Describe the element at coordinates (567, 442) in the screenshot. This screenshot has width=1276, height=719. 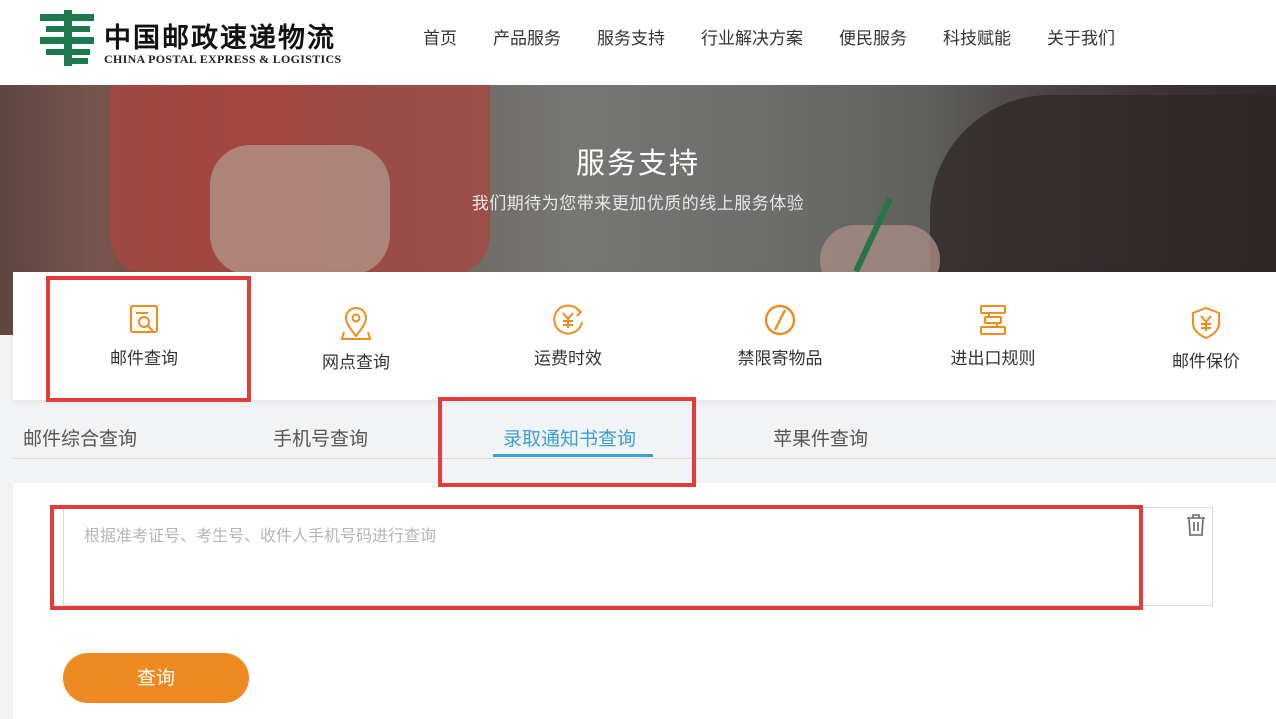
I see `highlight-admission-tab` at that location.